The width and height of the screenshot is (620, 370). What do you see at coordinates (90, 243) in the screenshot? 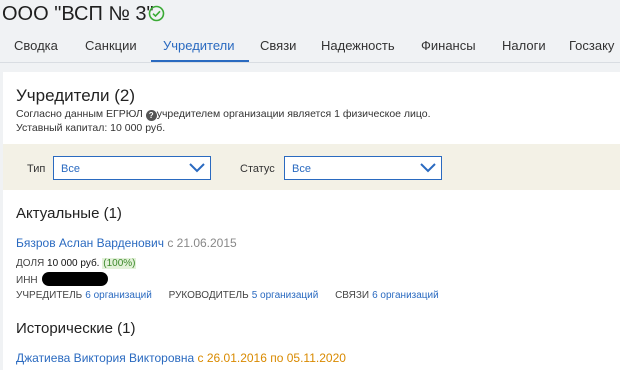
I see `founder-name-link: Бязров Аслан Варденович` at bounding box center [90, 243].